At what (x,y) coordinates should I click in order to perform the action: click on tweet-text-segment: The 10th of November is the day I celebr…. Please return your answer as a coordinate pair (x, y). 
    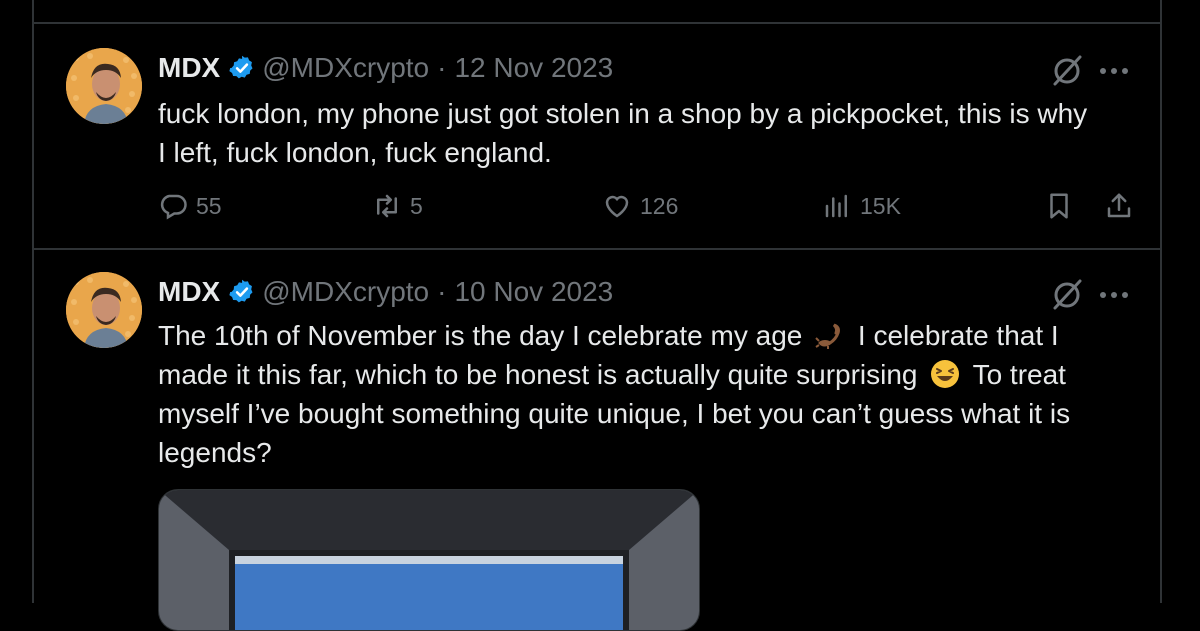
    Looking at the image, I should click on (480, 335).